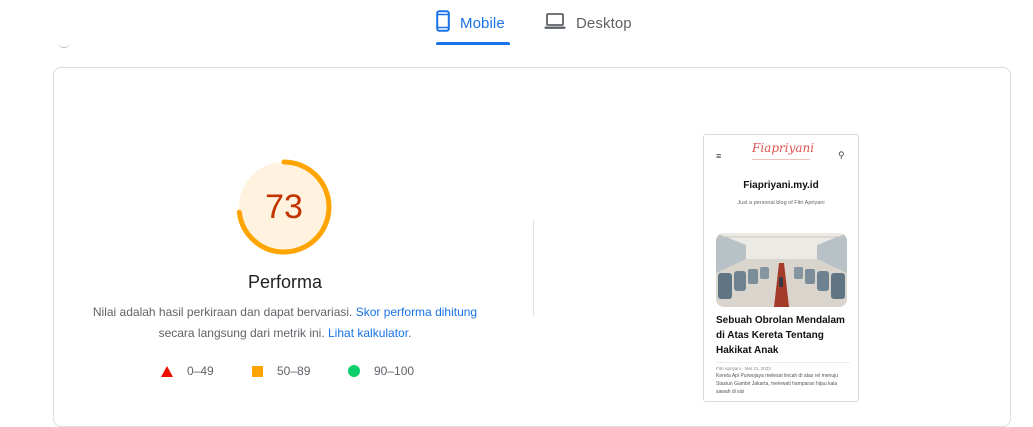  I want to click on legend-average-label: 50–89, so click(294, 371).